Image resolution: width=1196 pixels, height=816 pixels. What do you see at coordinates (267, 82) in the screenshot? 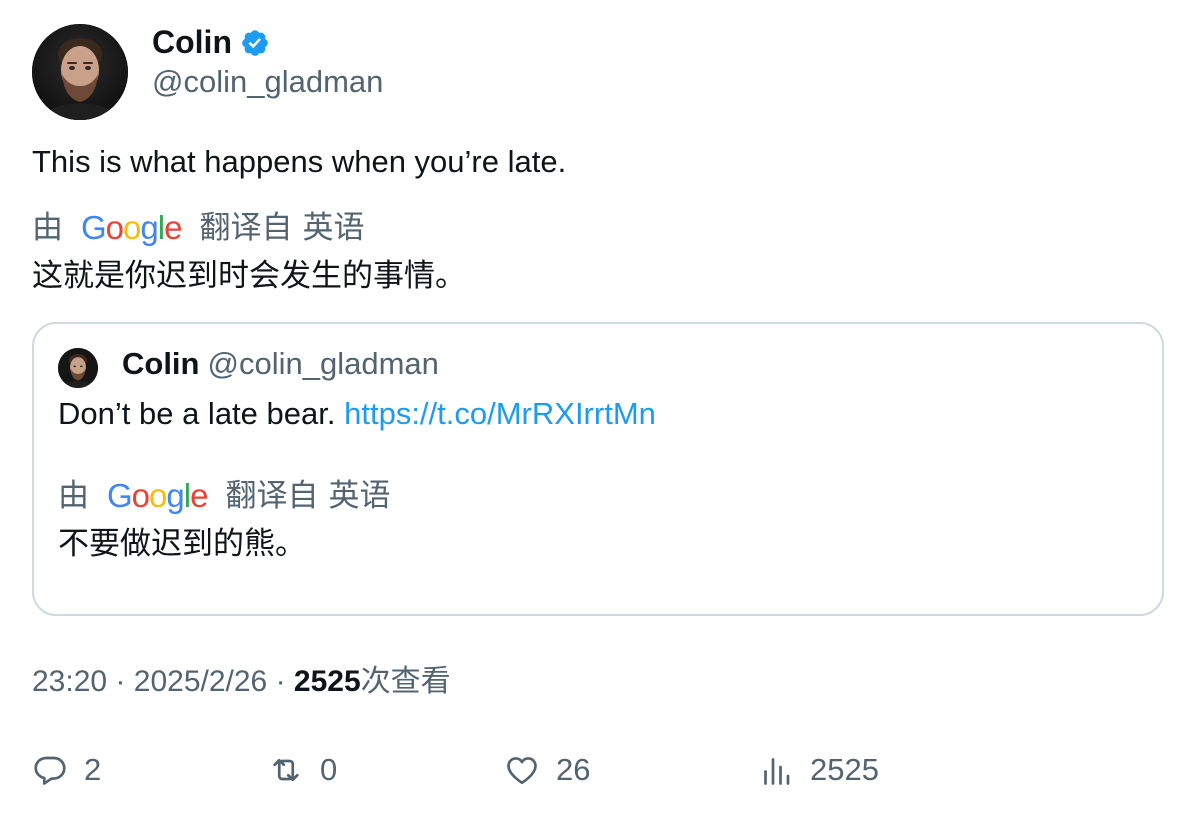
I see `author-handle: @colin_gladman` at bounding box center [267, 82].